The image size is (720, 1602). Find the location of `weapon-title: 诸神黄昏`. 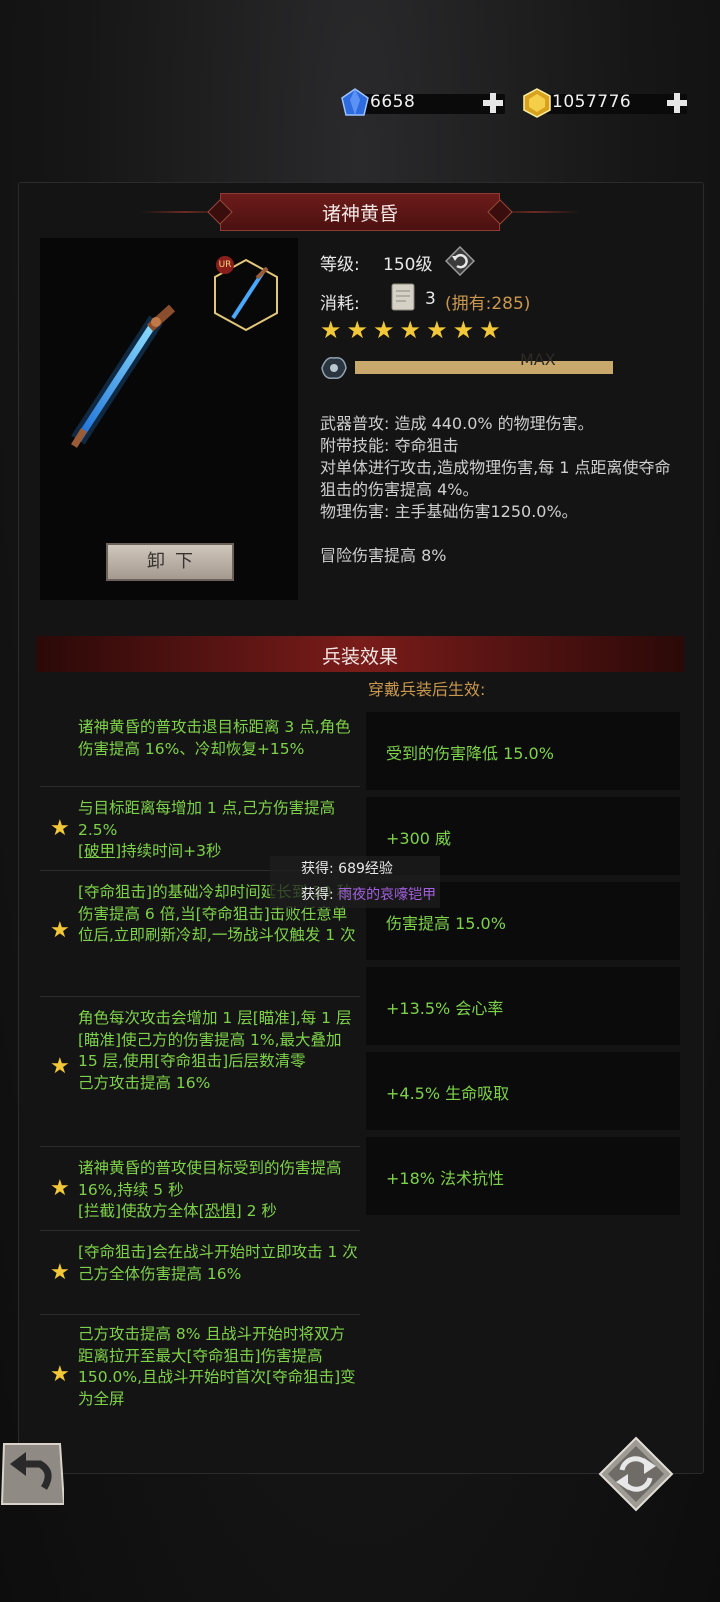

weapon-title: 诸神黄昏 is located at coordinates (359, 214).